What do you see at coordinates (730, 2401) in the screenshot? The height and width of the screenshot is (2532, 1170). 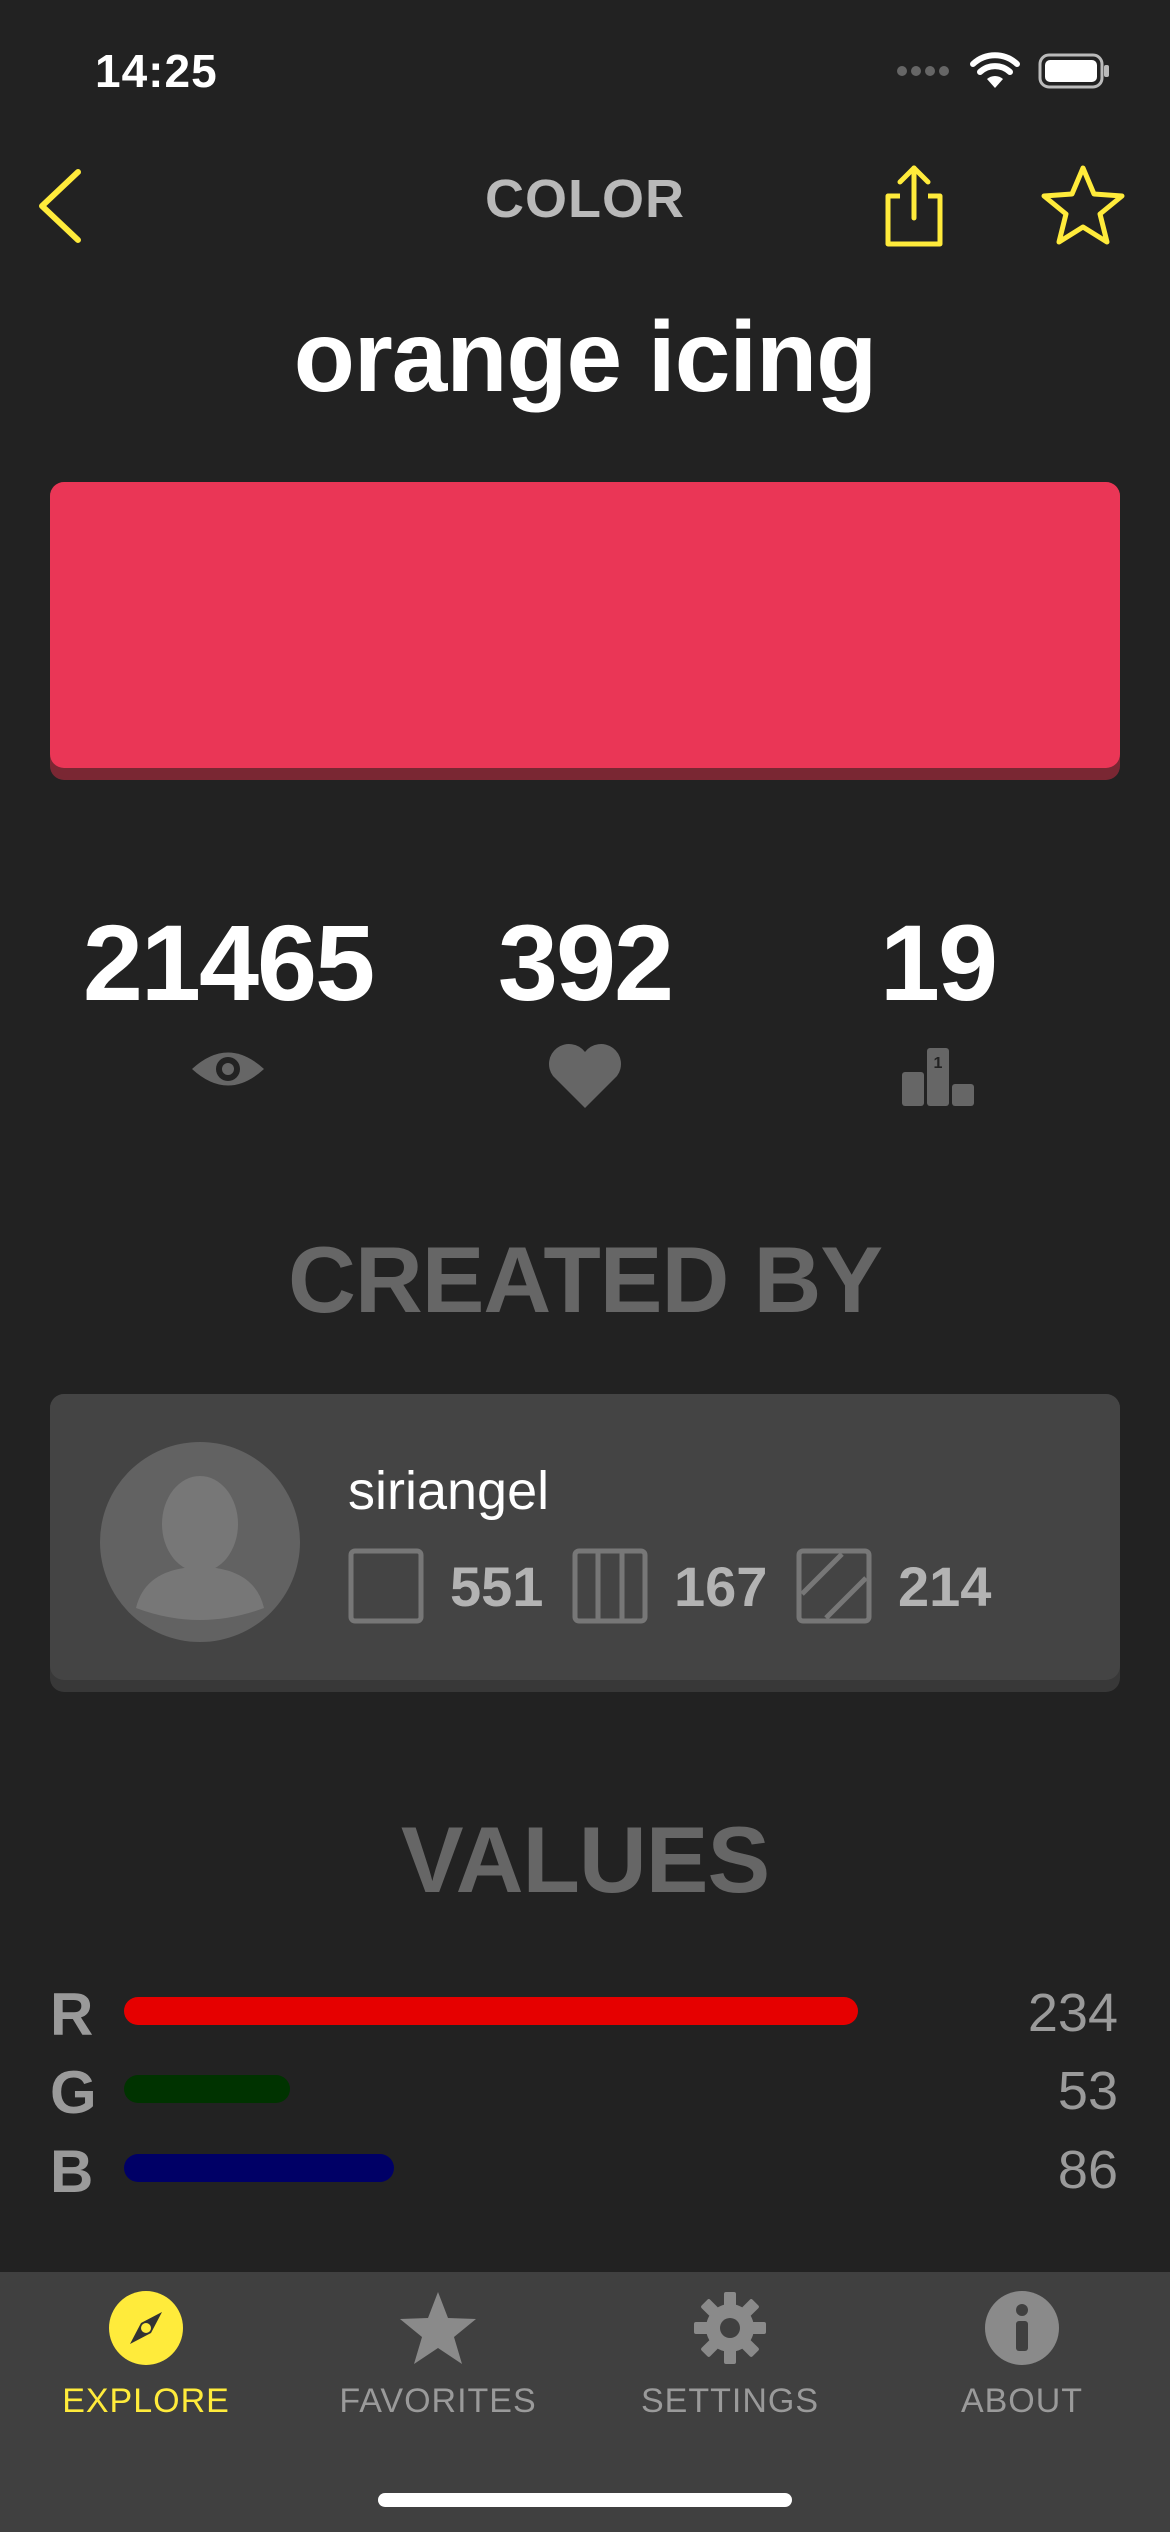 I see `tab-settings-label: SETTINGS` at bounding box center [730, 2401].